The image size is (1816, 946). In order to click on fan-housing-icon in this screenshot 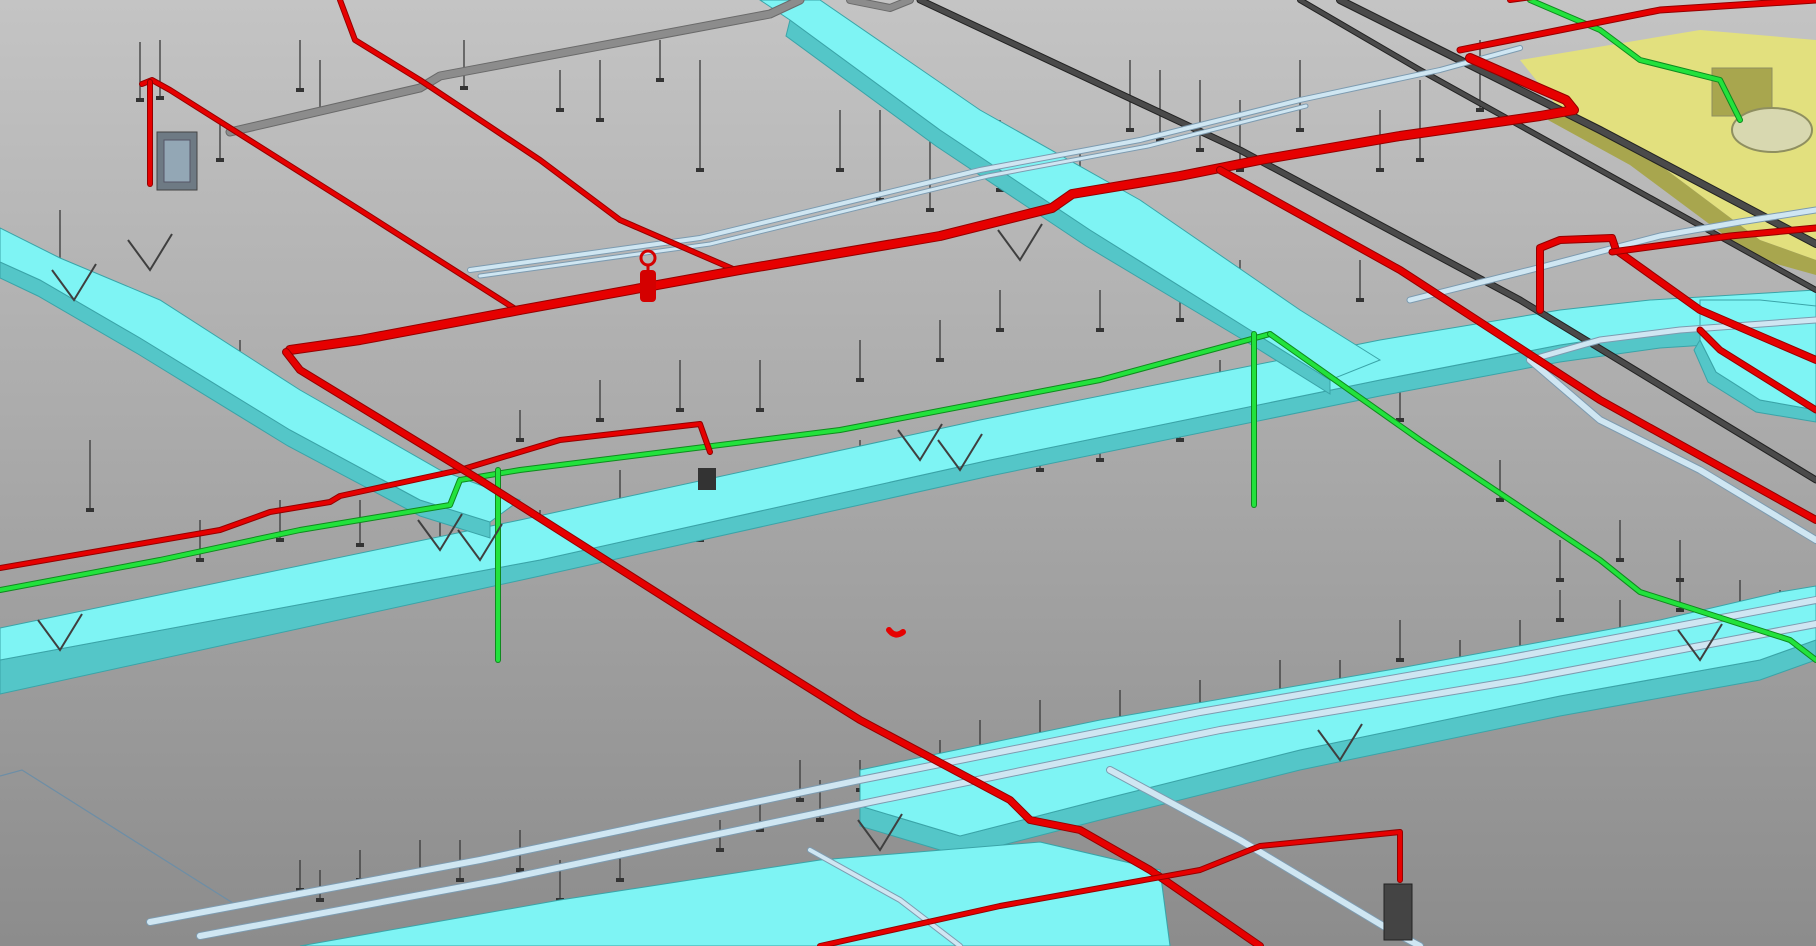, I will do `click(1772, 130)`.